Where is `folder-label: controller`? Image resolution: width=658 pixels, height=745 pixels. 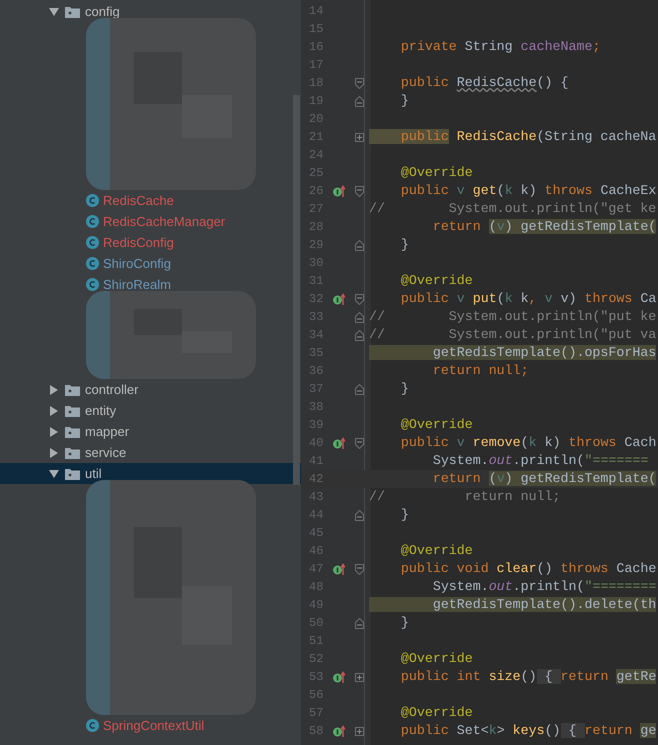
folder-label: controller is located at coordinates (111, 389).